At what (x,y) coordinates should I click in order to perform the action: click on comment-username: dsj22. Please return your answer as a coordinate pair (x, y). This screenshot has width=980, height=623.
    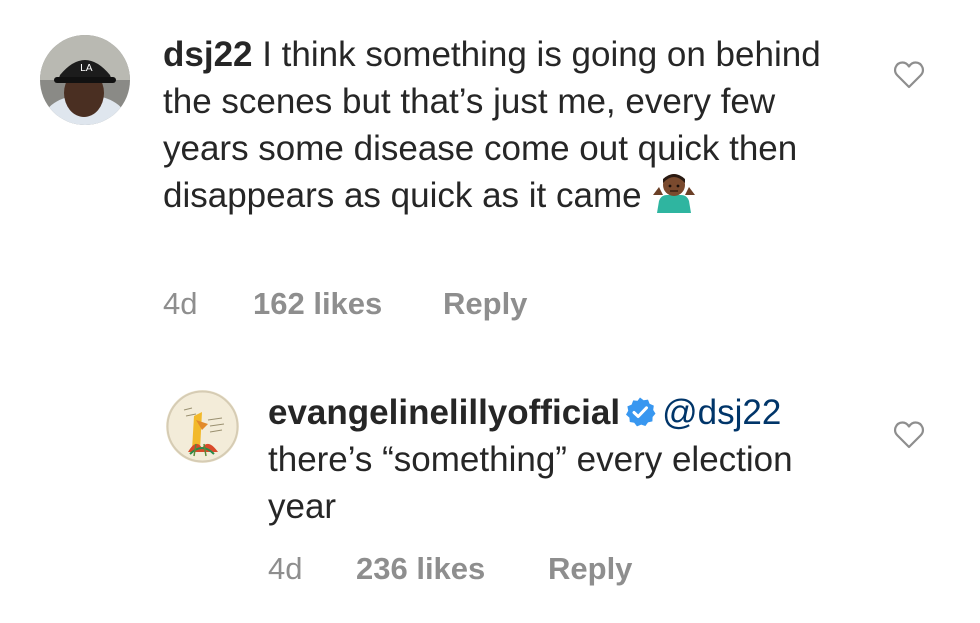
    Looking at the image, I should click on (208, 54).